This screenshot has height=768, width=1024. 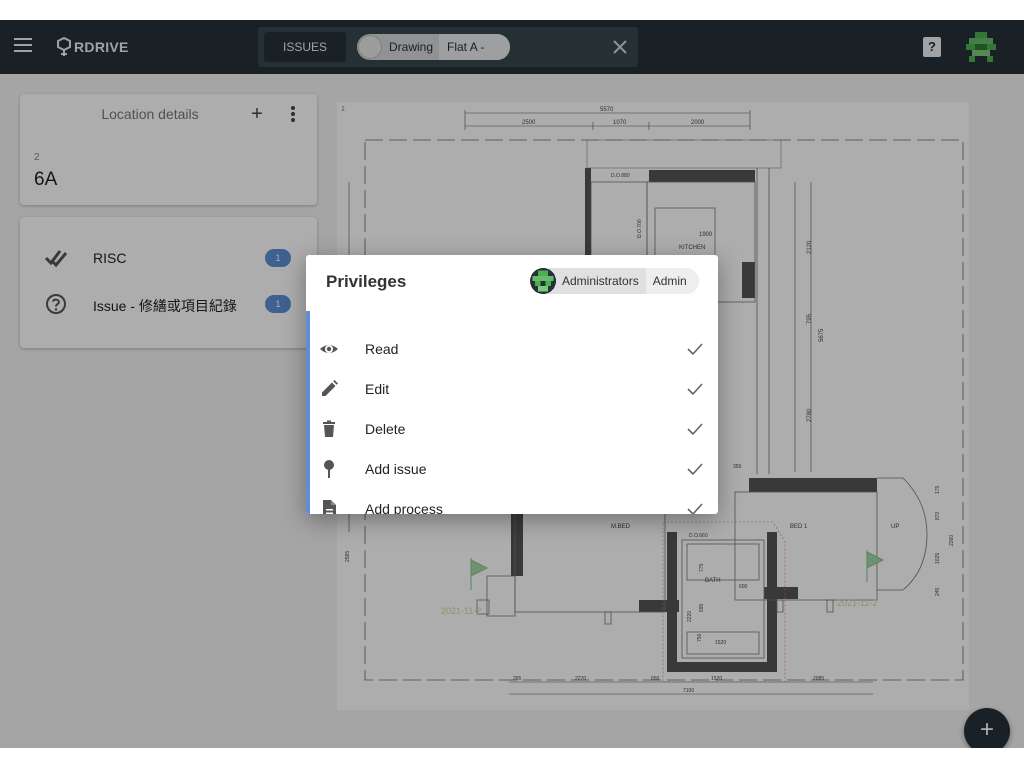 What do you see at coordinates (329, 428) in the screenshot?
I see `trash-icon` at bounding box center [329, 428].